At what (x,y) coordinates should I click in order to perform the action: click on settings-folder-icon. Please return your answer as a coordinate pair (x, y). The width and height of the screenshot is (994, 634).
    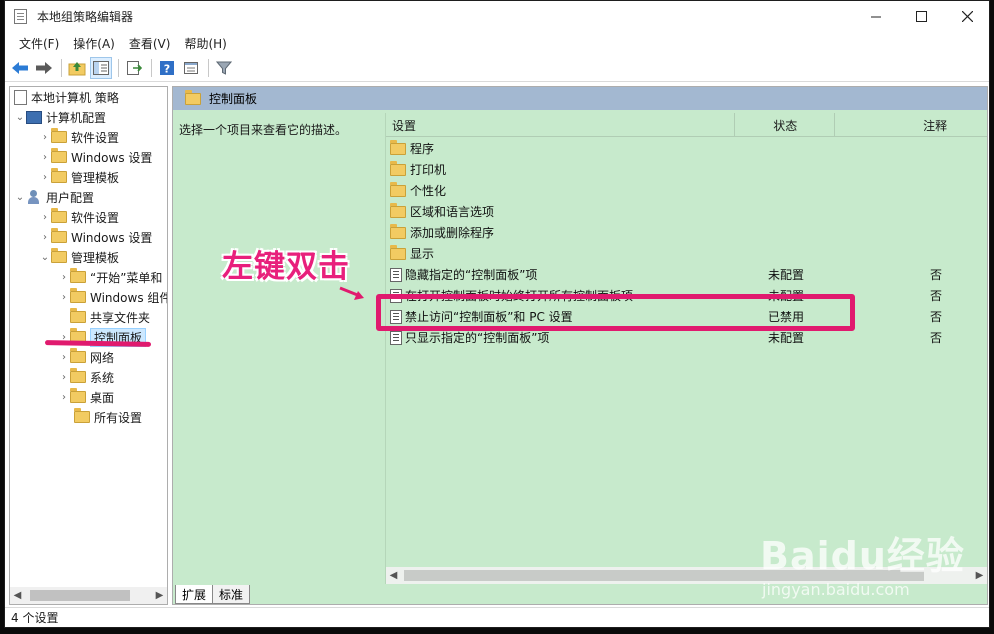
    Looking at the image, I should click on (82, 415).